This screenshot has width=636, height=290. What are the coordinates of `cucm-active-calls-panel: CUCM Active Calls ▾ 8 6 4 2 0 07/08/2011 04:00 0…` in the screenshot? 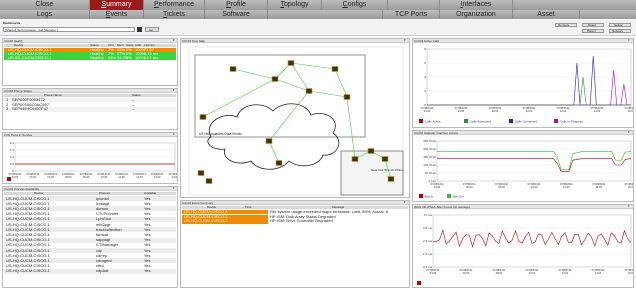 It's located at (523, 83).